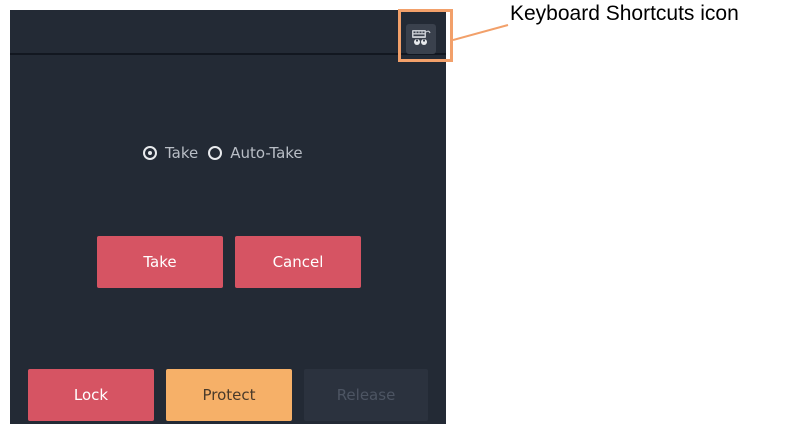 Image resolution: width=801 pixels, height=430 pixels. Describe the element at coordinates (228, 32) in the screenshot. I see `panel-topbar` at that location.